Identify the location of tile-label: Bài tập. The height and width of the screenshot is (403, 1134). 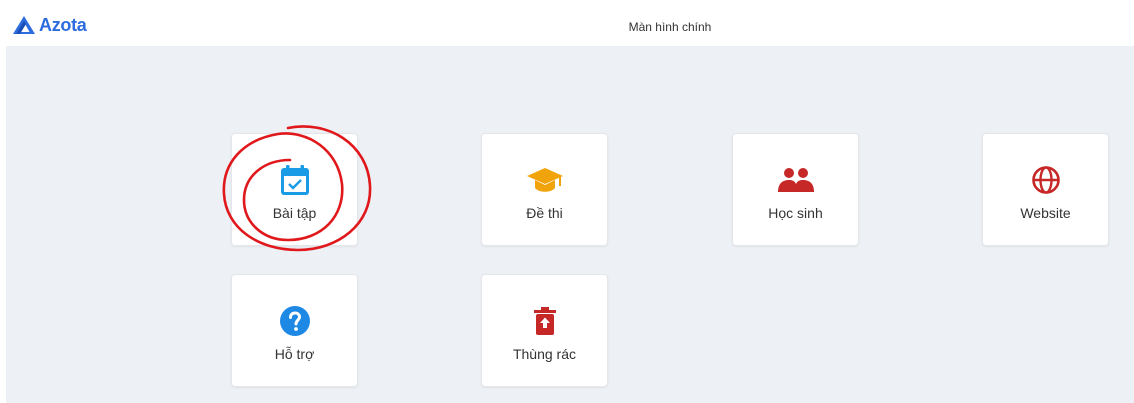
(294, 213).